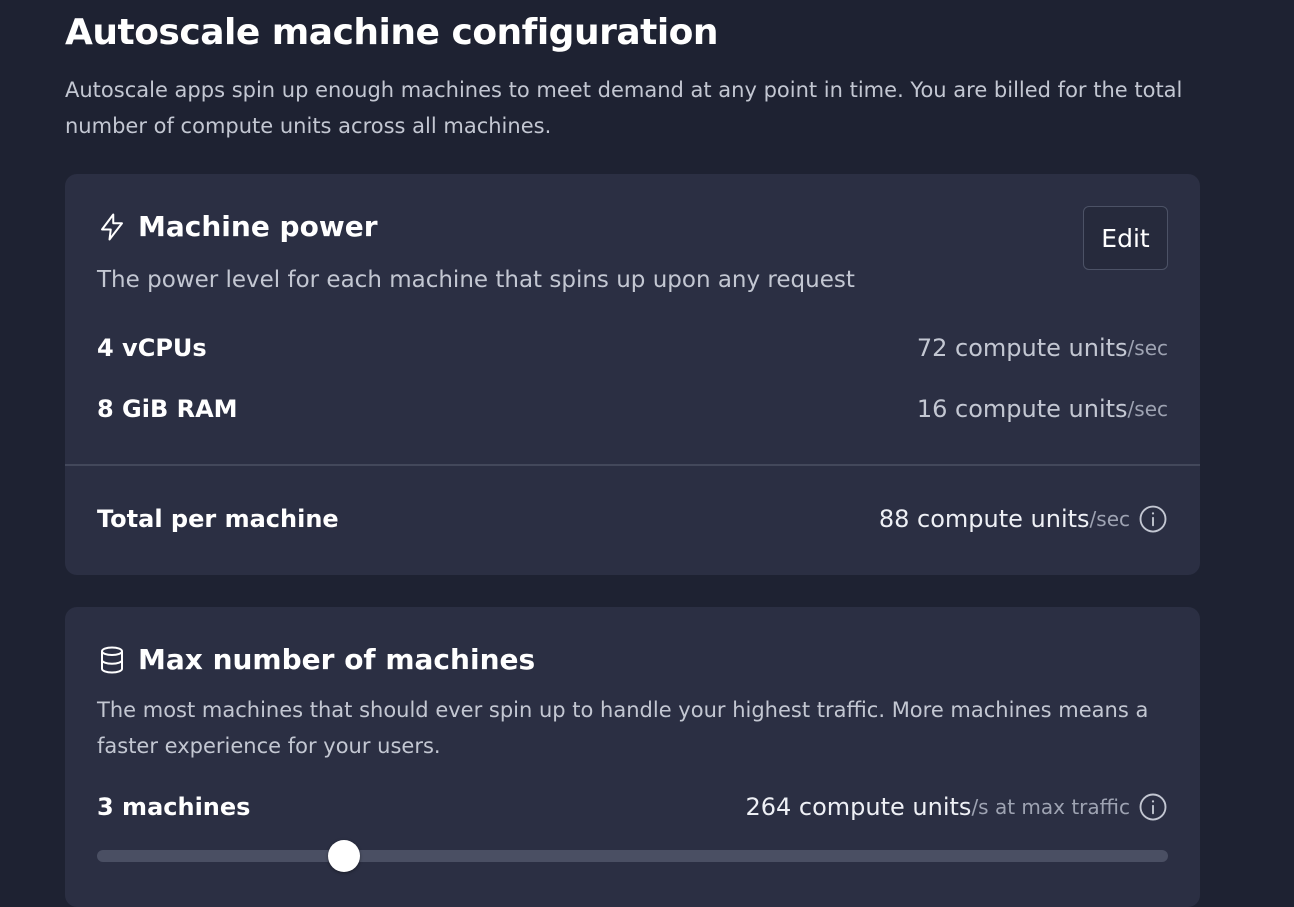  I want to click on database-icon, so click(112, 660).